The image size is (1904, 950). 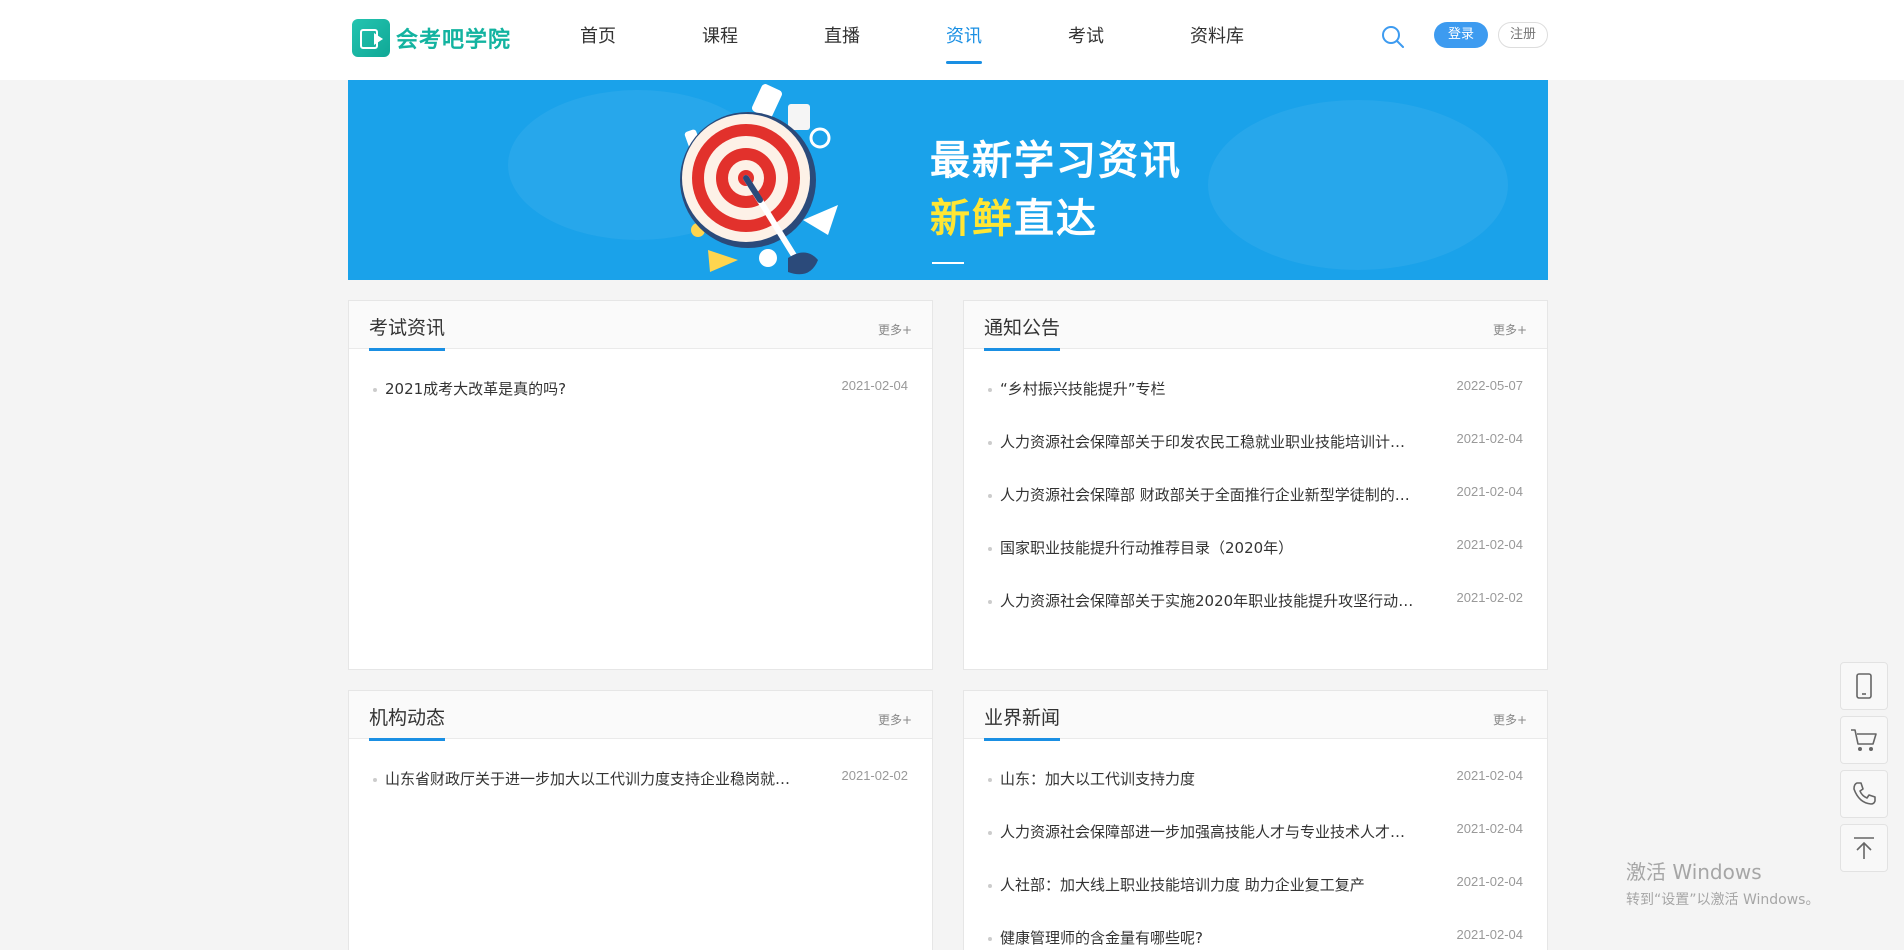 What do you see at coordinates (972, 219) in the screenshot?
I see `banner-title-highlight: 新鲜` at bounding box center [972, 219].